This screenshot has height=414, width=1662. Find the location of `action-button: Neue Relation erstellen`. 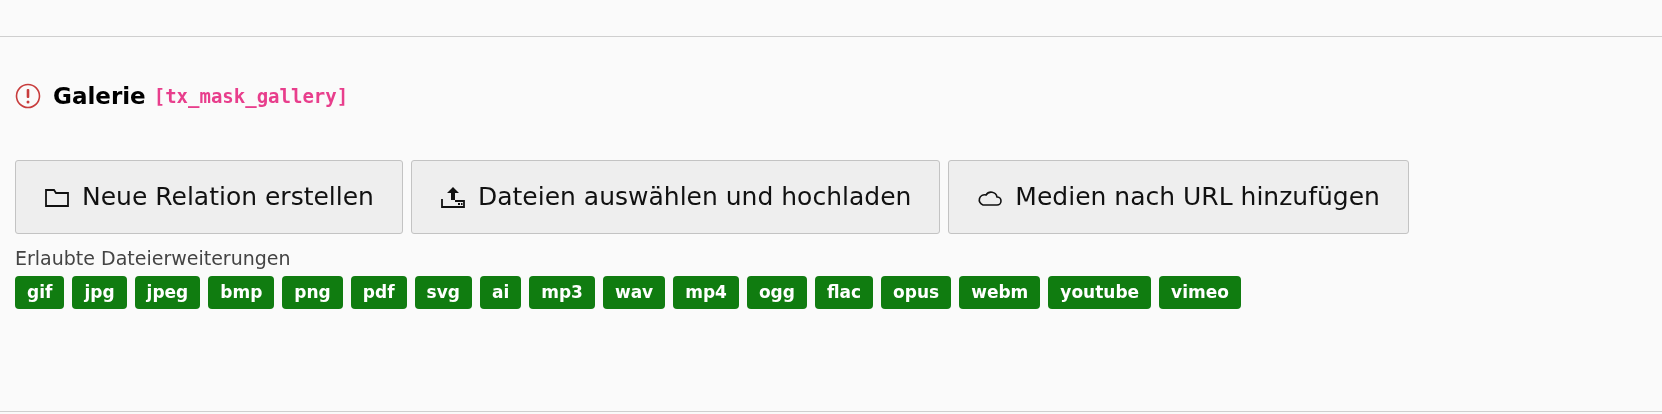

action-button: Neue Relation erstellen is located at coordinates (209, 196).